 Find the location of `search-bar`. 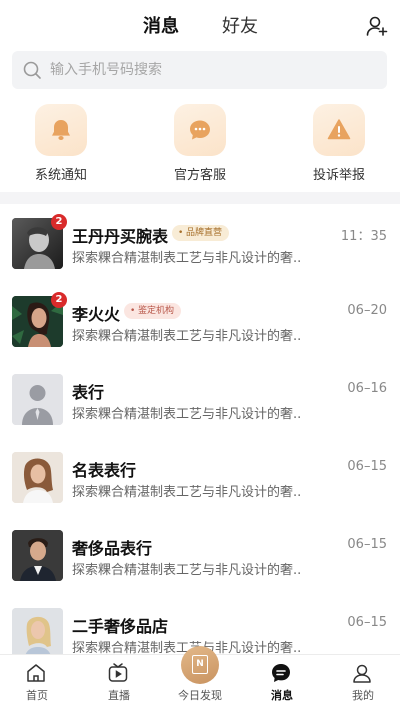

search-bar is located at coordinates (199, 70).